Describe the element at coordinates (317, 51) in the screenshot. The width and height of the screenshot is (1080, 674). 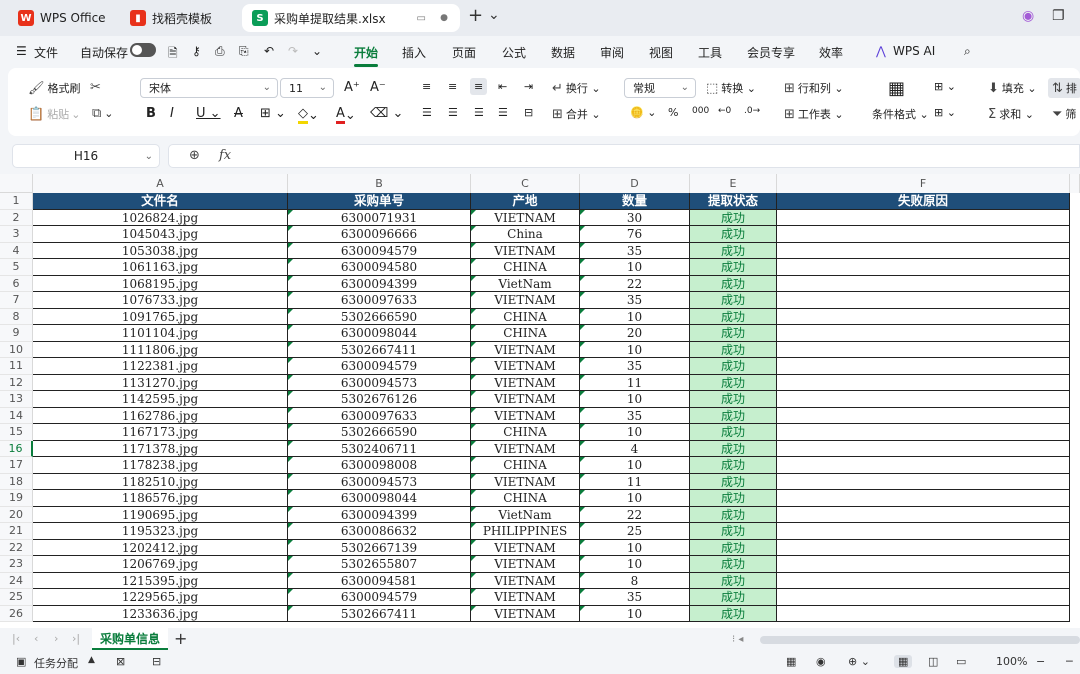
I see `more-chevron-icon: ⌄` at that location.